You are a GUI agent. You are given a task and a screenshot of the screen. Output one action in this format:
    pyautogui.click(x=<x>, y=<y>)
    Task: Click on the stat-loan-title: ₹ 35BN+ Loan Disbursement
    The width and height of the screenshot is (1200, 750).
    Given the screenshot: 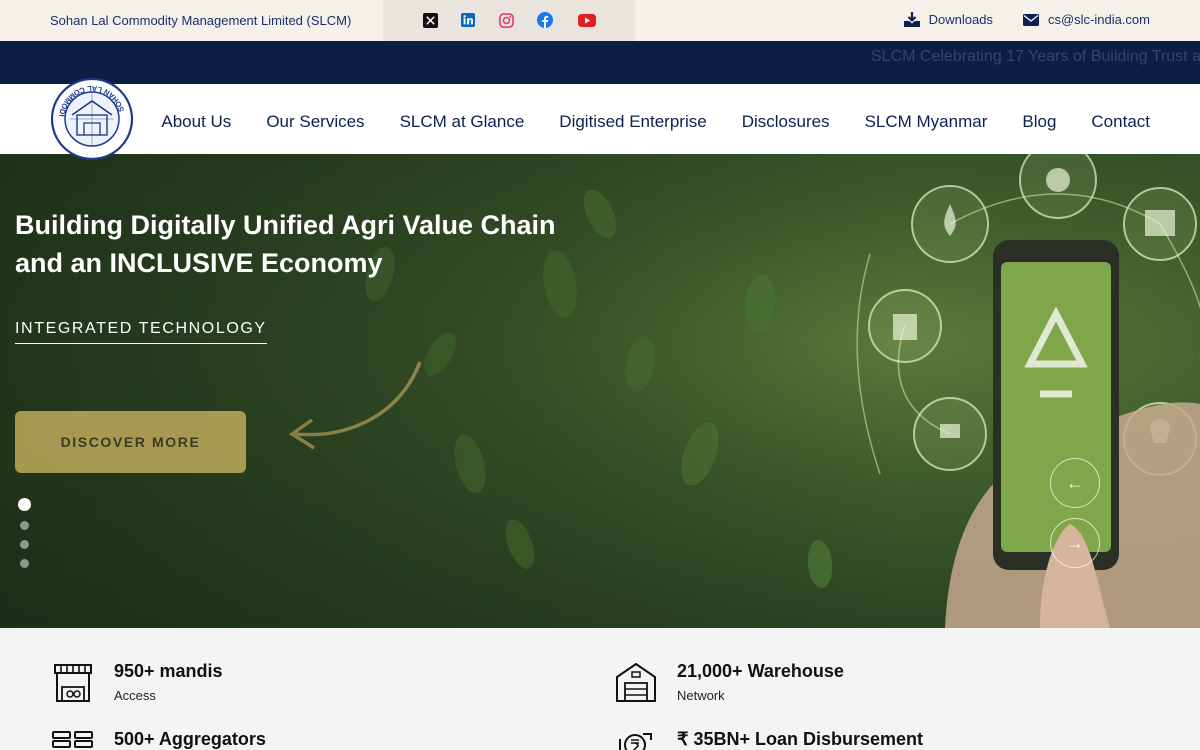 What is the action you would take?
    pyautogui.click(x=800, y=739)
    